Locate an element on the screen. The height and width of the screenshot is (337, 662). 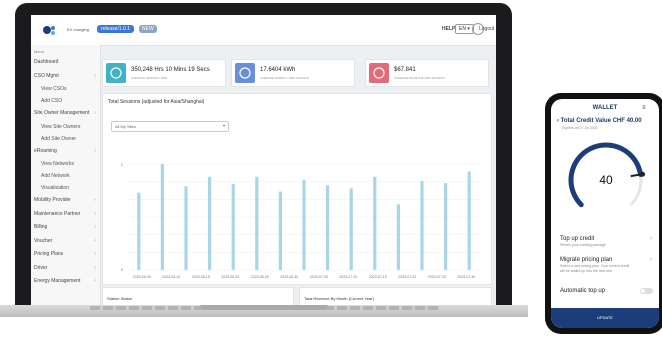
power-icon is located at coordinates (116, 73).